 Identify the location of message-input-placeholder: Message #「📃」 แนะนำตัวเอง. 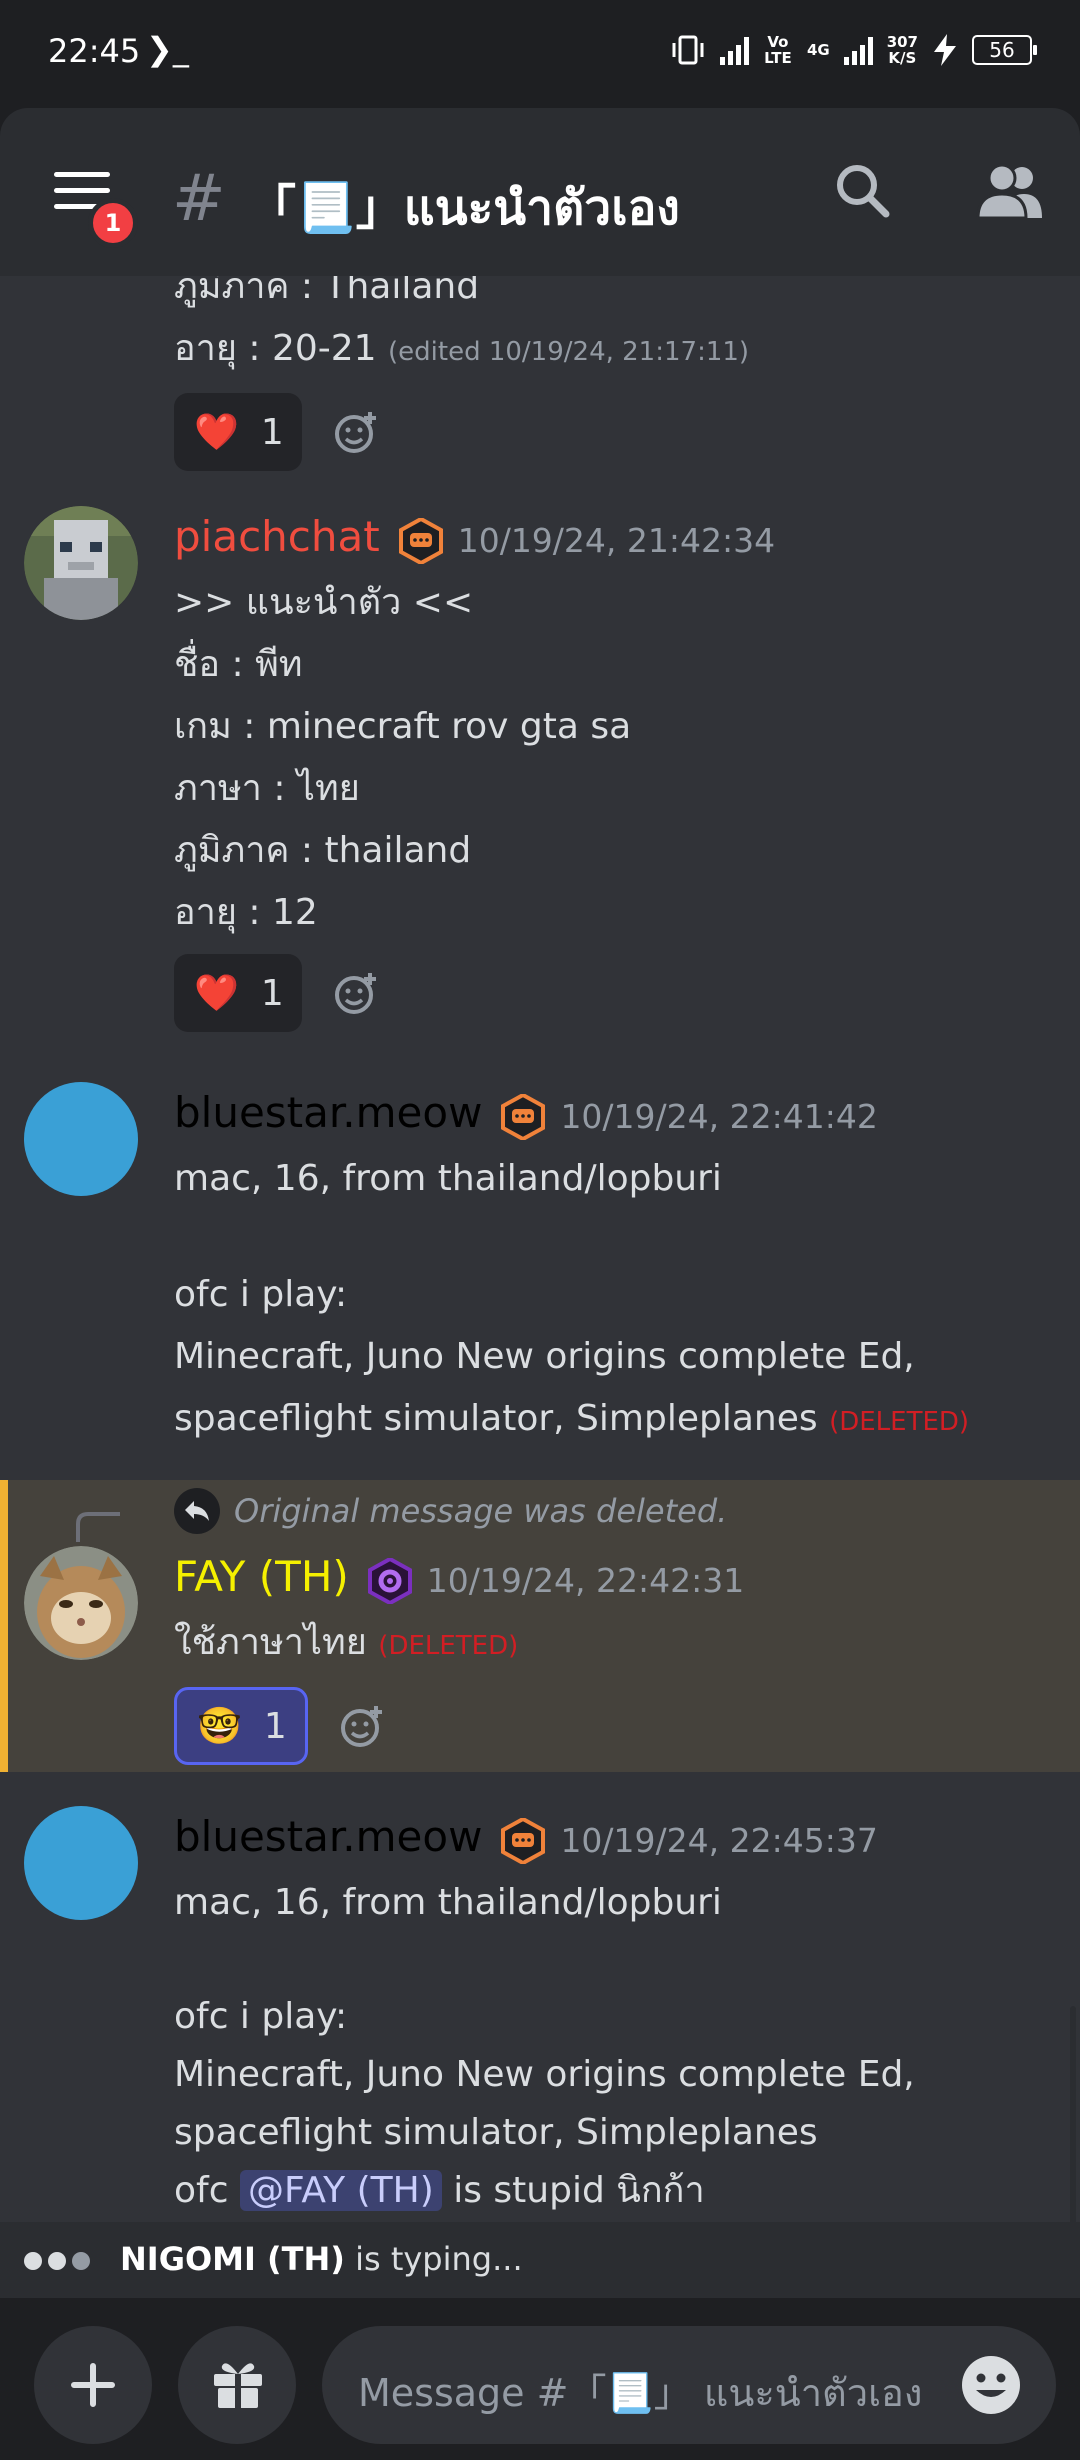
(640, 2393).